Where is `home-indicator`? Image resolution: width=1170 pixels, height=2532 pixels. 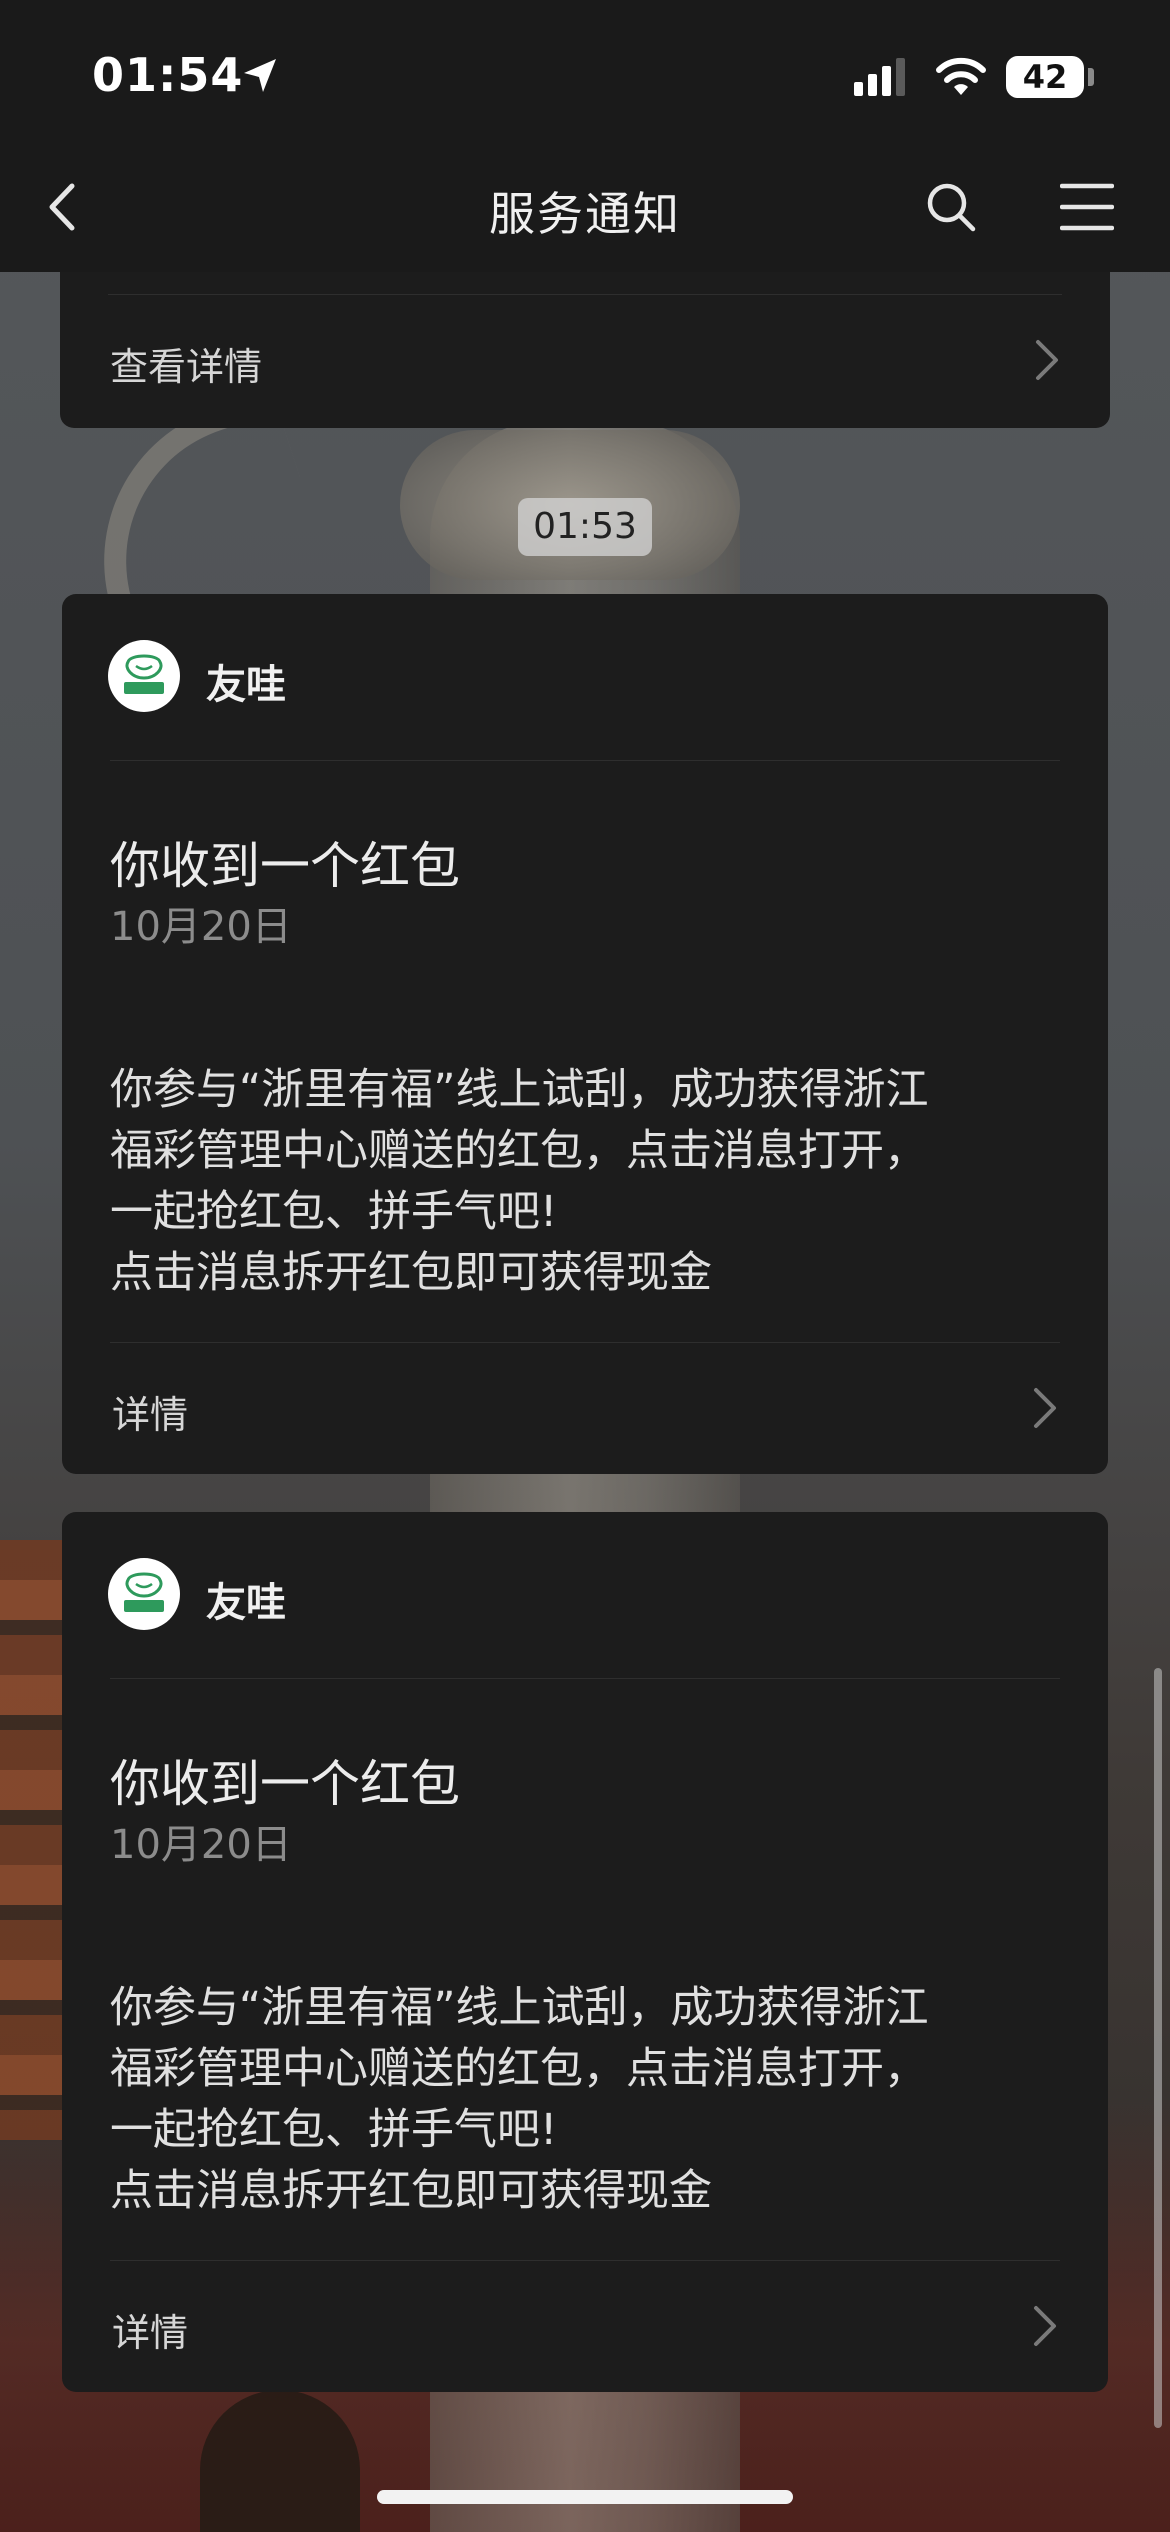
home-indicator is located at coordinates (585, 2497).